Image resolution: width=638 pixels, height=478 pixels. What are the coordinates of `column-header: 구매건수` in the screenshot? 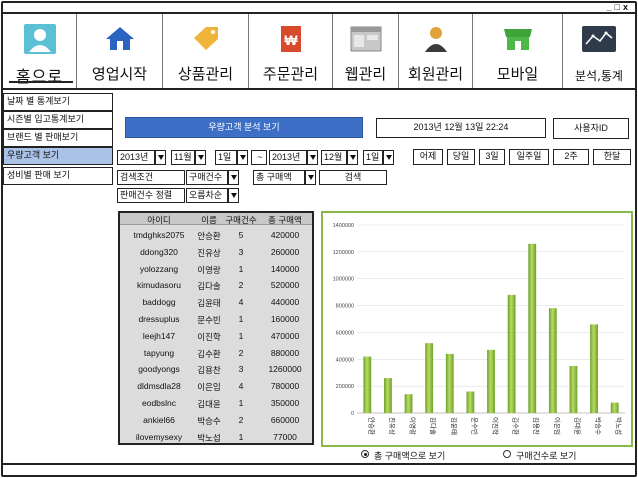 It's located at (241, 220).